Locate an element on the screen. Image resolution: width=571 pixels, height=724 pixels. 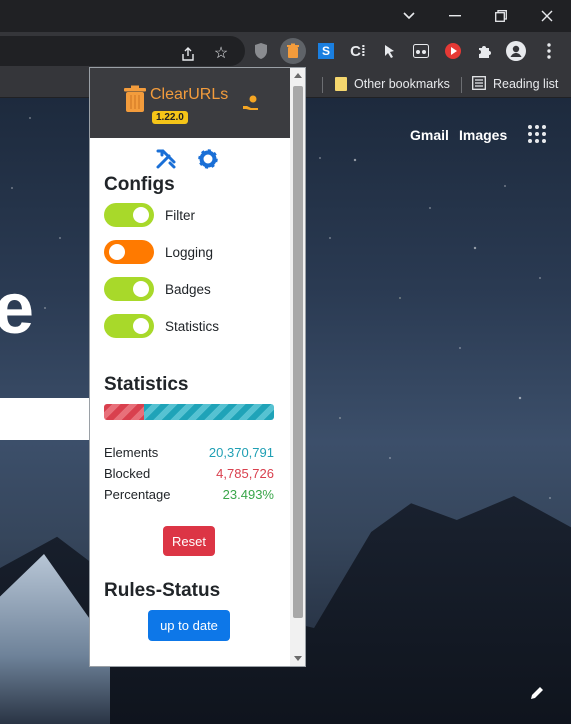
elements-value: 20,370,791 is located at coordinates (241, 452).